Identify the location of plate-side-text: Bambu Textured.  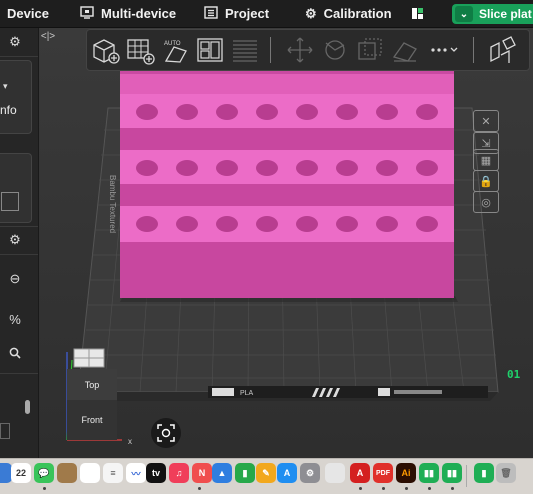
(112, 204).